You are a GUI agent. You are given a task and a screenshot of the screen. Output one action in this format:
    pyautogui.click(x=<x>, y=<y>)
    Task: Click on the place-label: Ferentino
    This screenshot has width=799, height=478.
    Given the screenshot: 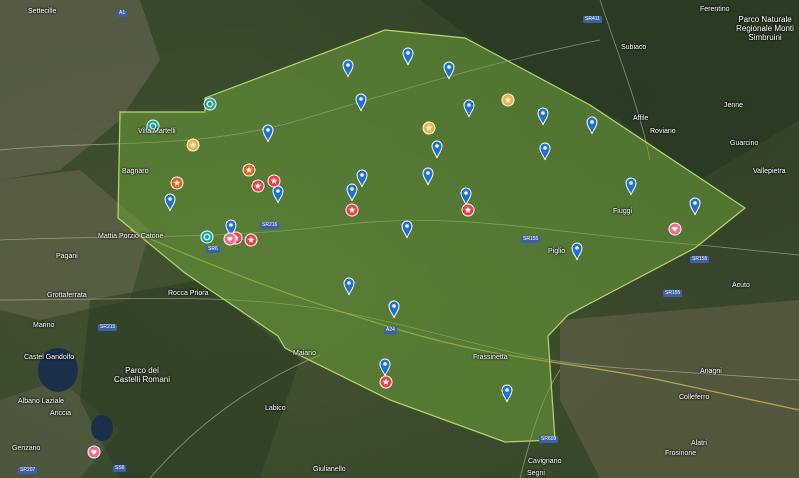 What is the action you would take?
    pyautogui.click(x=715, y=9)
    